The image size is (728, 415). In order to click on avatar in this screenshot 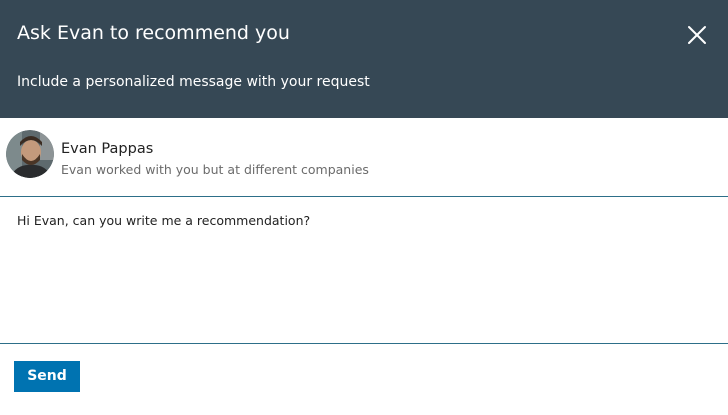, I will do `click(30, 154)`.